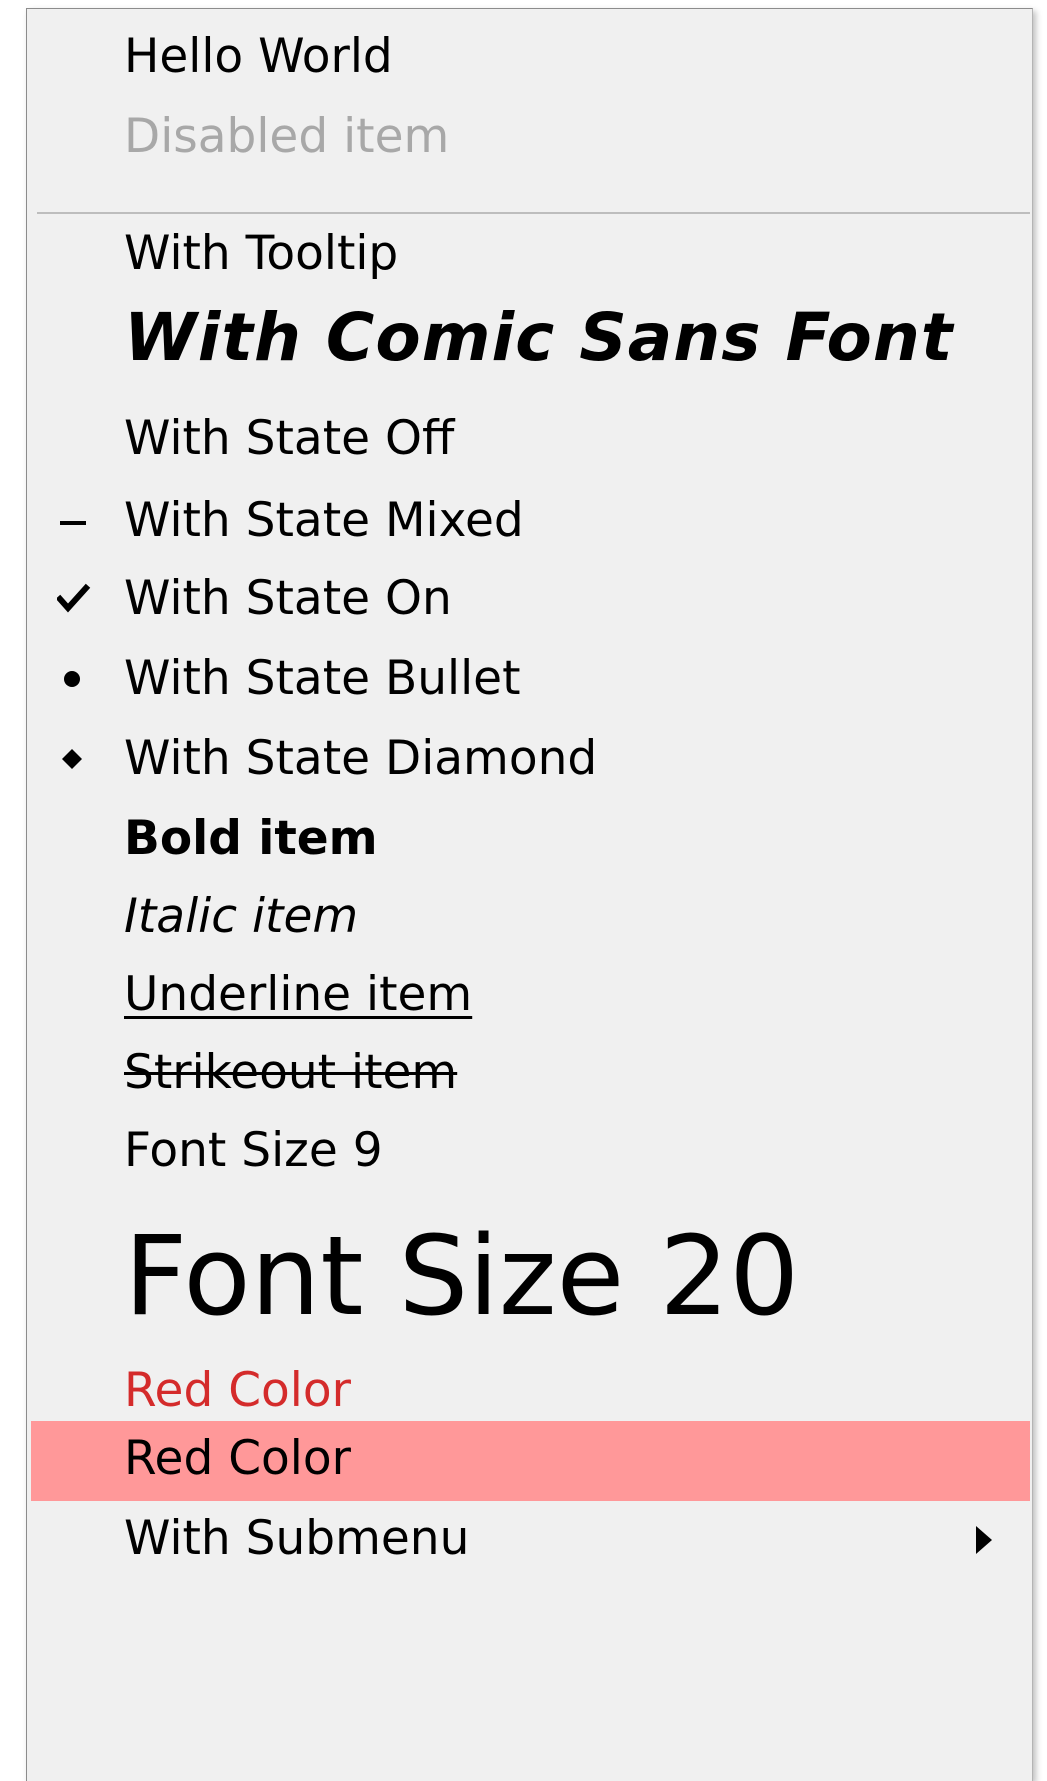 The image size is (1047, 1781). What do you see at coordinates (298, 994) in the screenshot?
I see `menu-item-label: Underline item` at bounding box center [298, 994].